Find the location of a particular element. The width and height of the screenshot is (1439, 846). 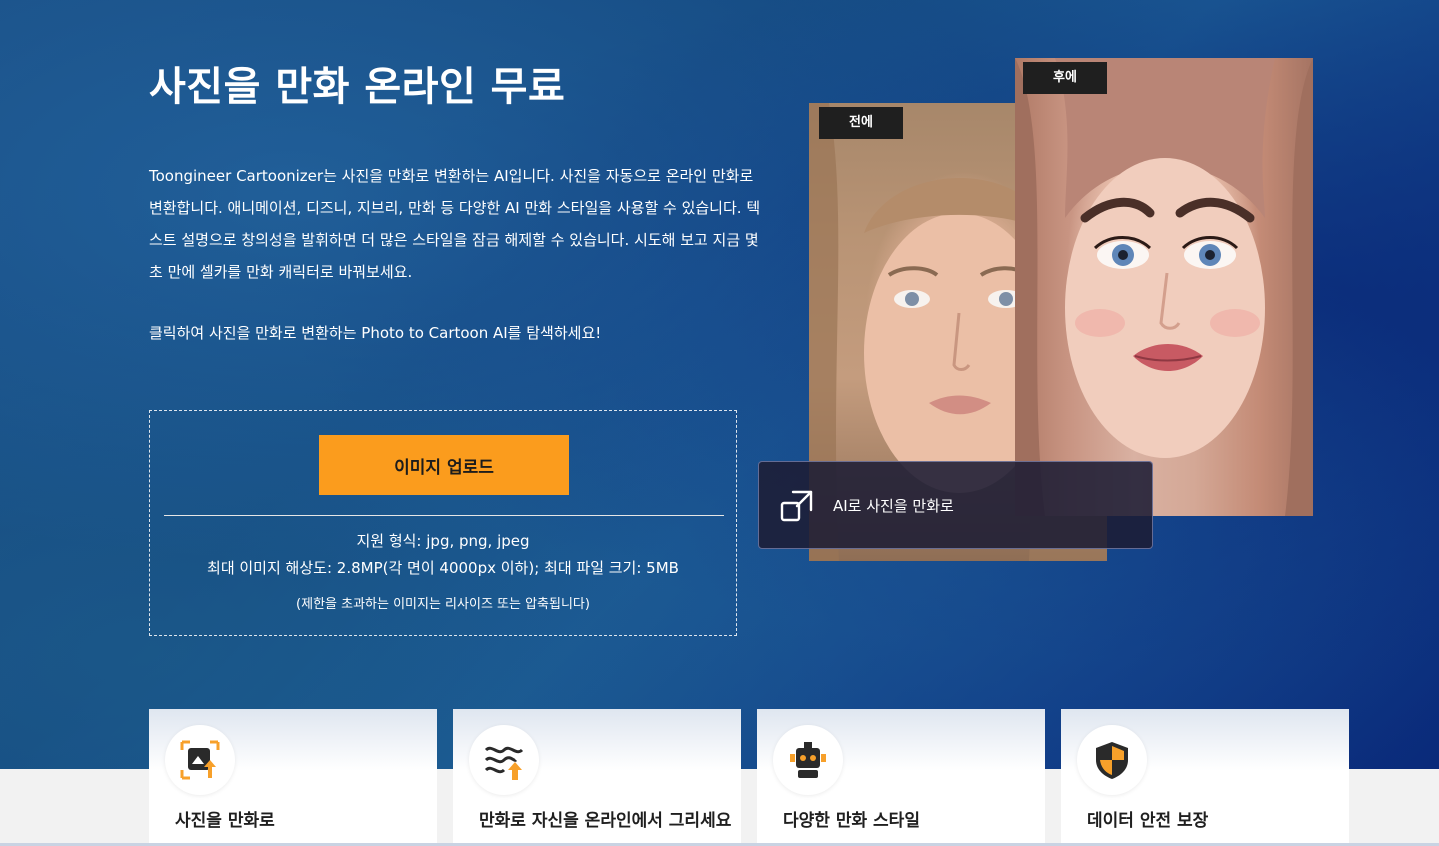

before-tag: 전에 is located at coordinates (861, 123).